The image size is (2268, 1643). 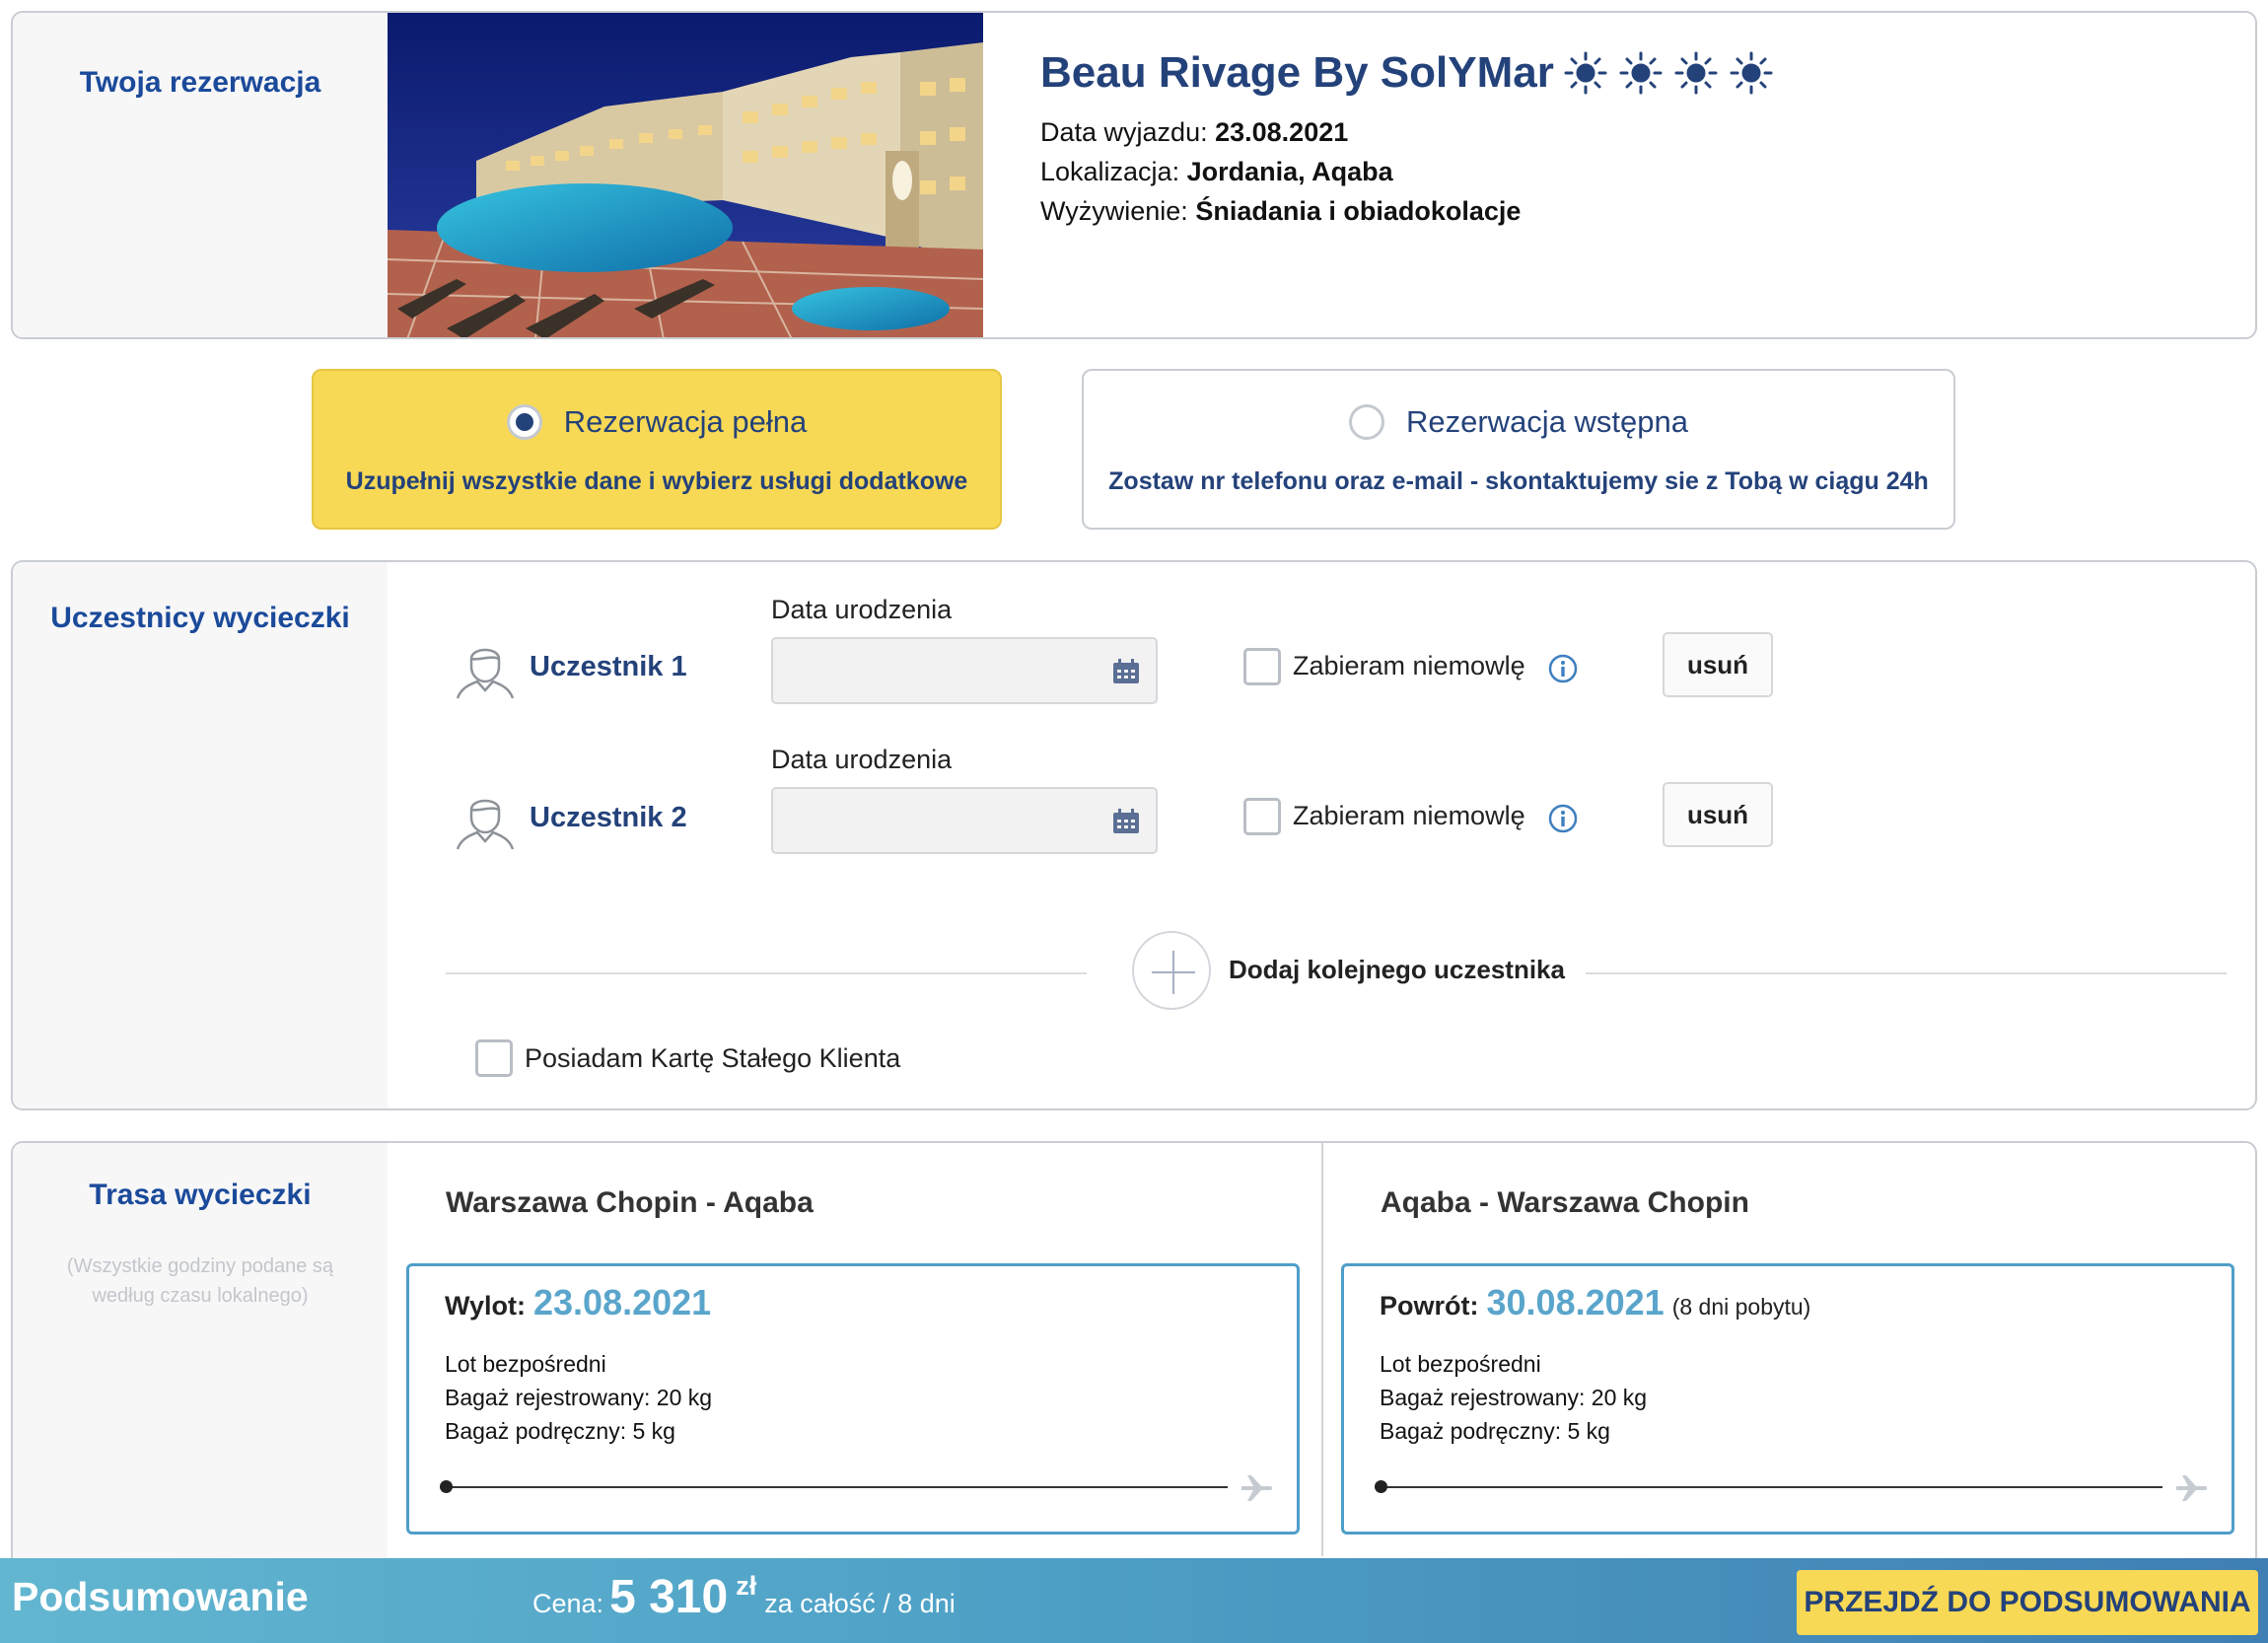 What do you see at coordinates (1381, 1486) in the screenshot?
I see `inbound-timeline-start-dot` at bounding box center [1381, 1486].